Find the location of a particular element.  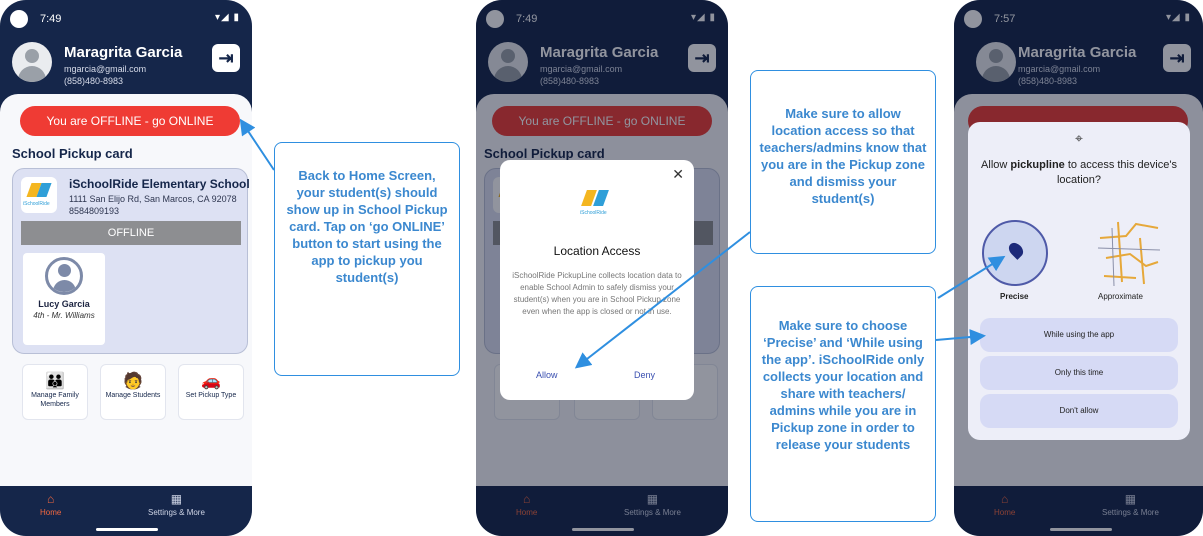

precise-map-option is located at coordinates (1015, 253).